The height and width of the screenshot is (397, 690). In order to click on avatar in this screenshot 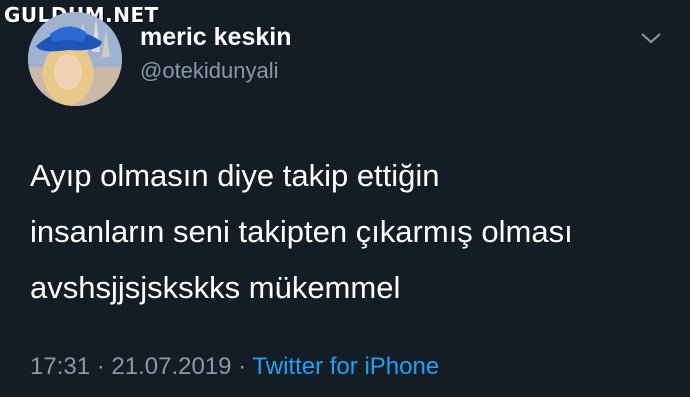, I will do `click(75, 59)`.